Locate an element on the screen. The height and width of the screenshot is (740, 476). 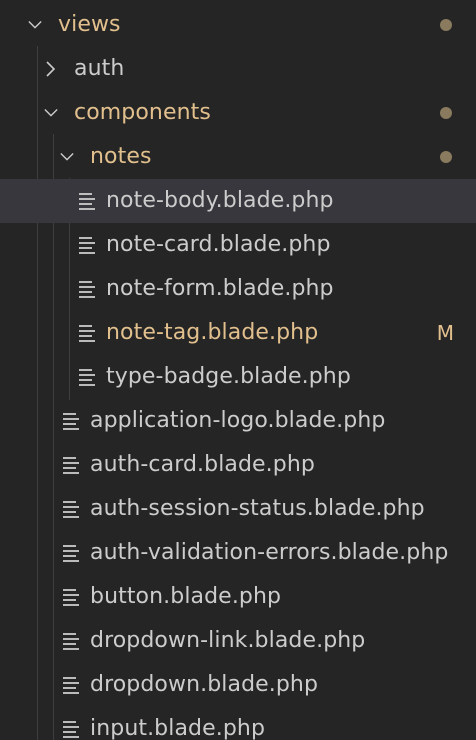
file-item: auth-card.blade.php is located at coordinates (238, 465).